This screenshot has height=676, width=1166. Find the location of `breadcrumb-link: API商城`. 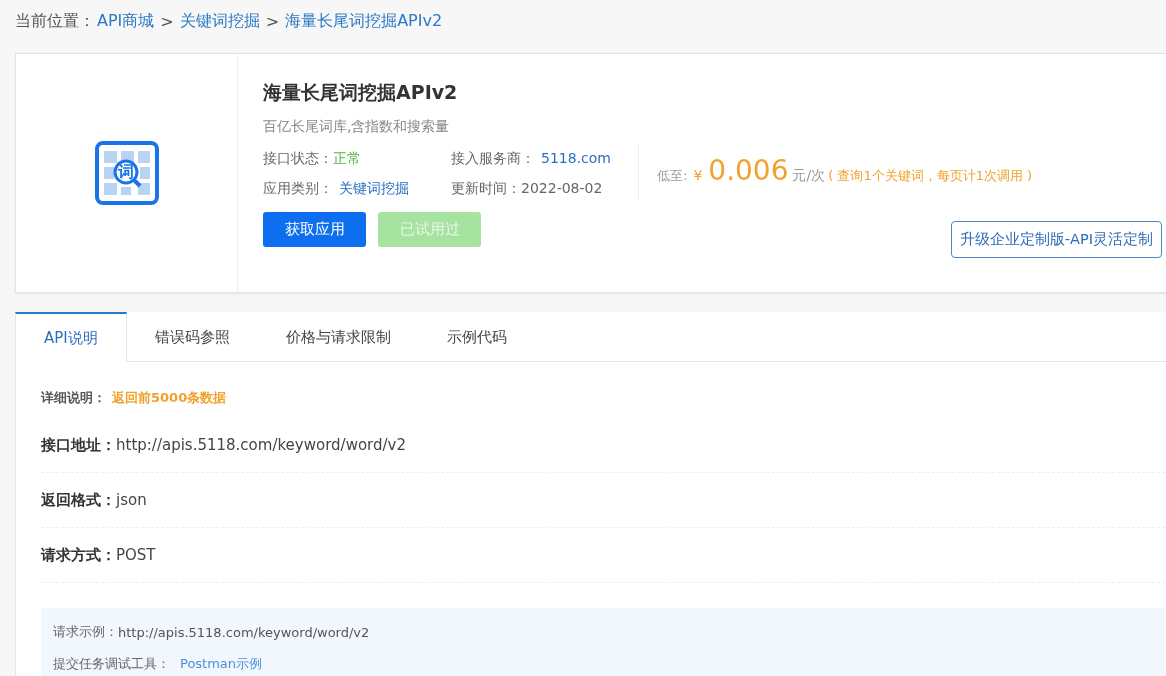

breadcrumb-link: API商城 is located at coordinates (126, 21).